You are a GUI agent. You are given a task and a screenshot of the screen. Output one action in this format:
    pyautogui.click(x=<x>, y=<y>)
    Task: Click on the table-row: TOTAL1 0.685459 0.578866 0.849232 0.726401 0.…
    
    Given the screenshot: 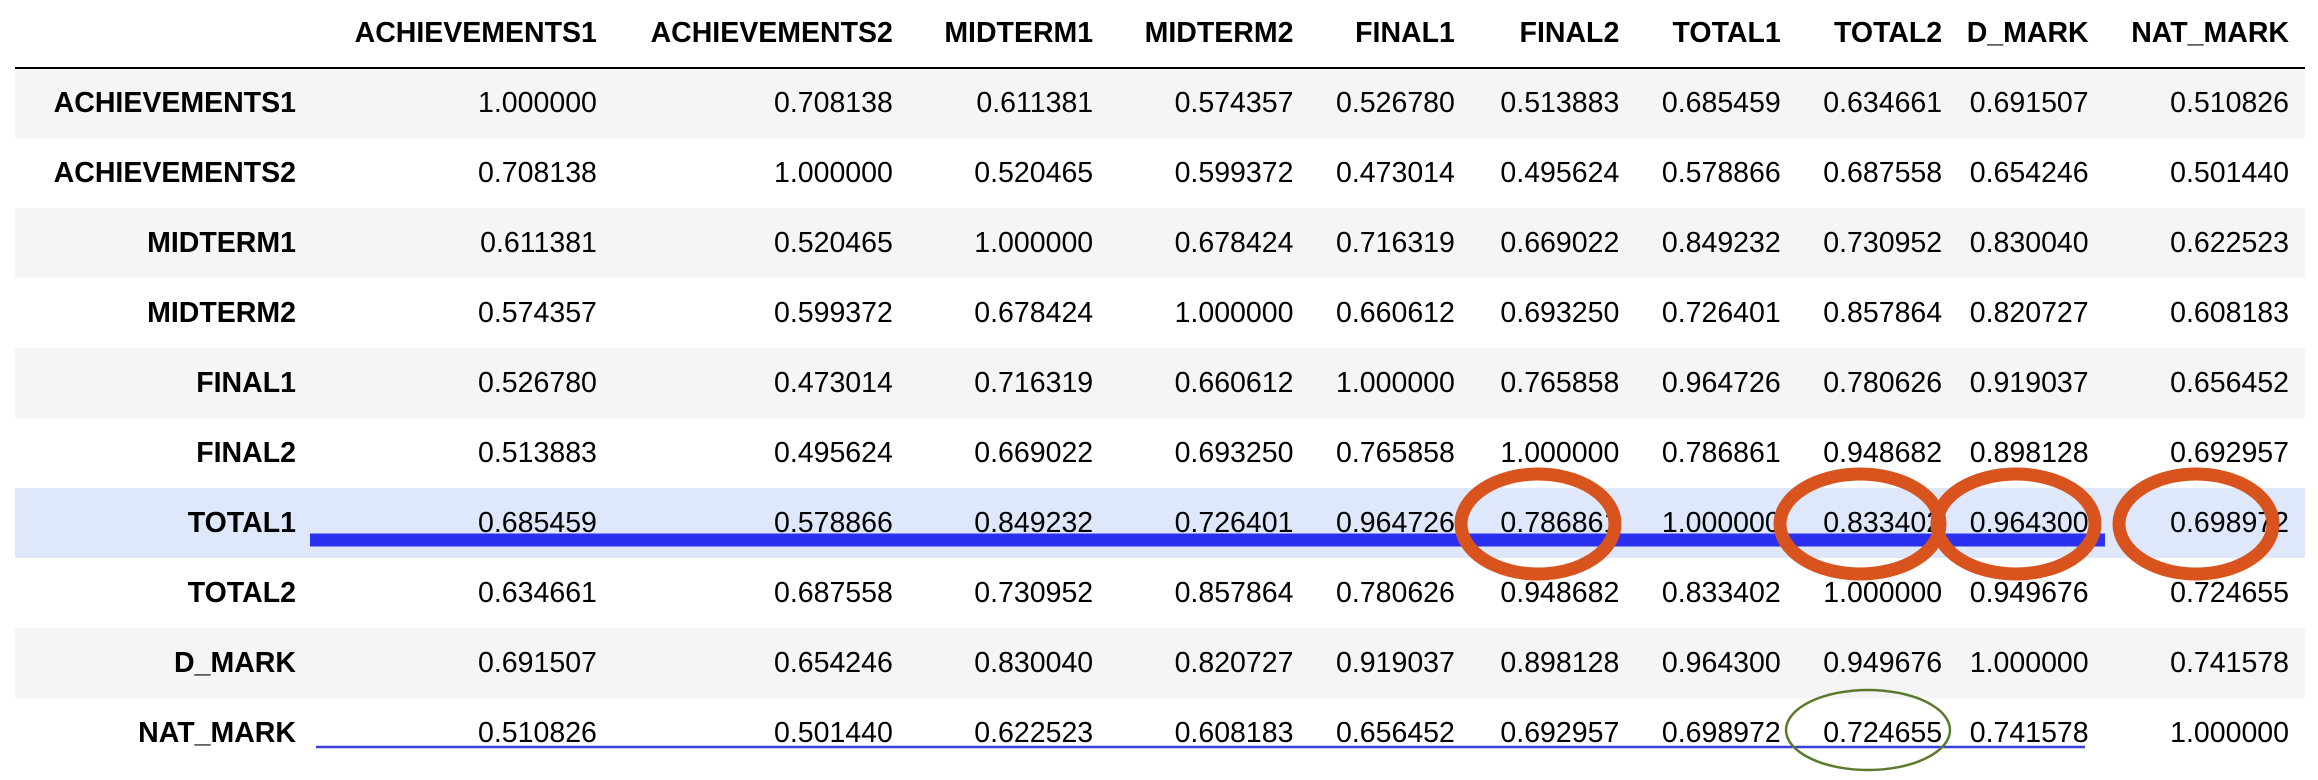 What is the action you would take?
    pyautogui.click(x=1160, y=523)
    